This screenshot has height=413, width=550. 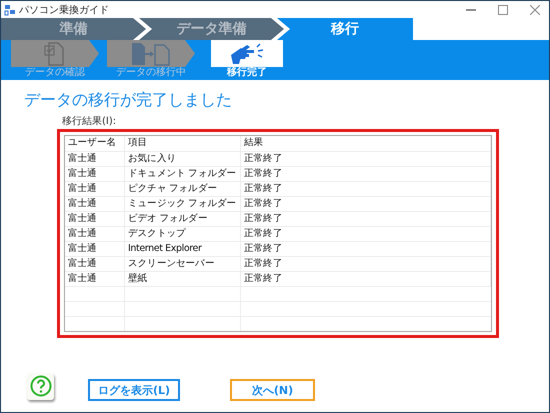 What do you see at coordinates (183, 264) in the screenshot?
I see `table-cell: スクリーンセーバー` at bounding box center [183, 264].